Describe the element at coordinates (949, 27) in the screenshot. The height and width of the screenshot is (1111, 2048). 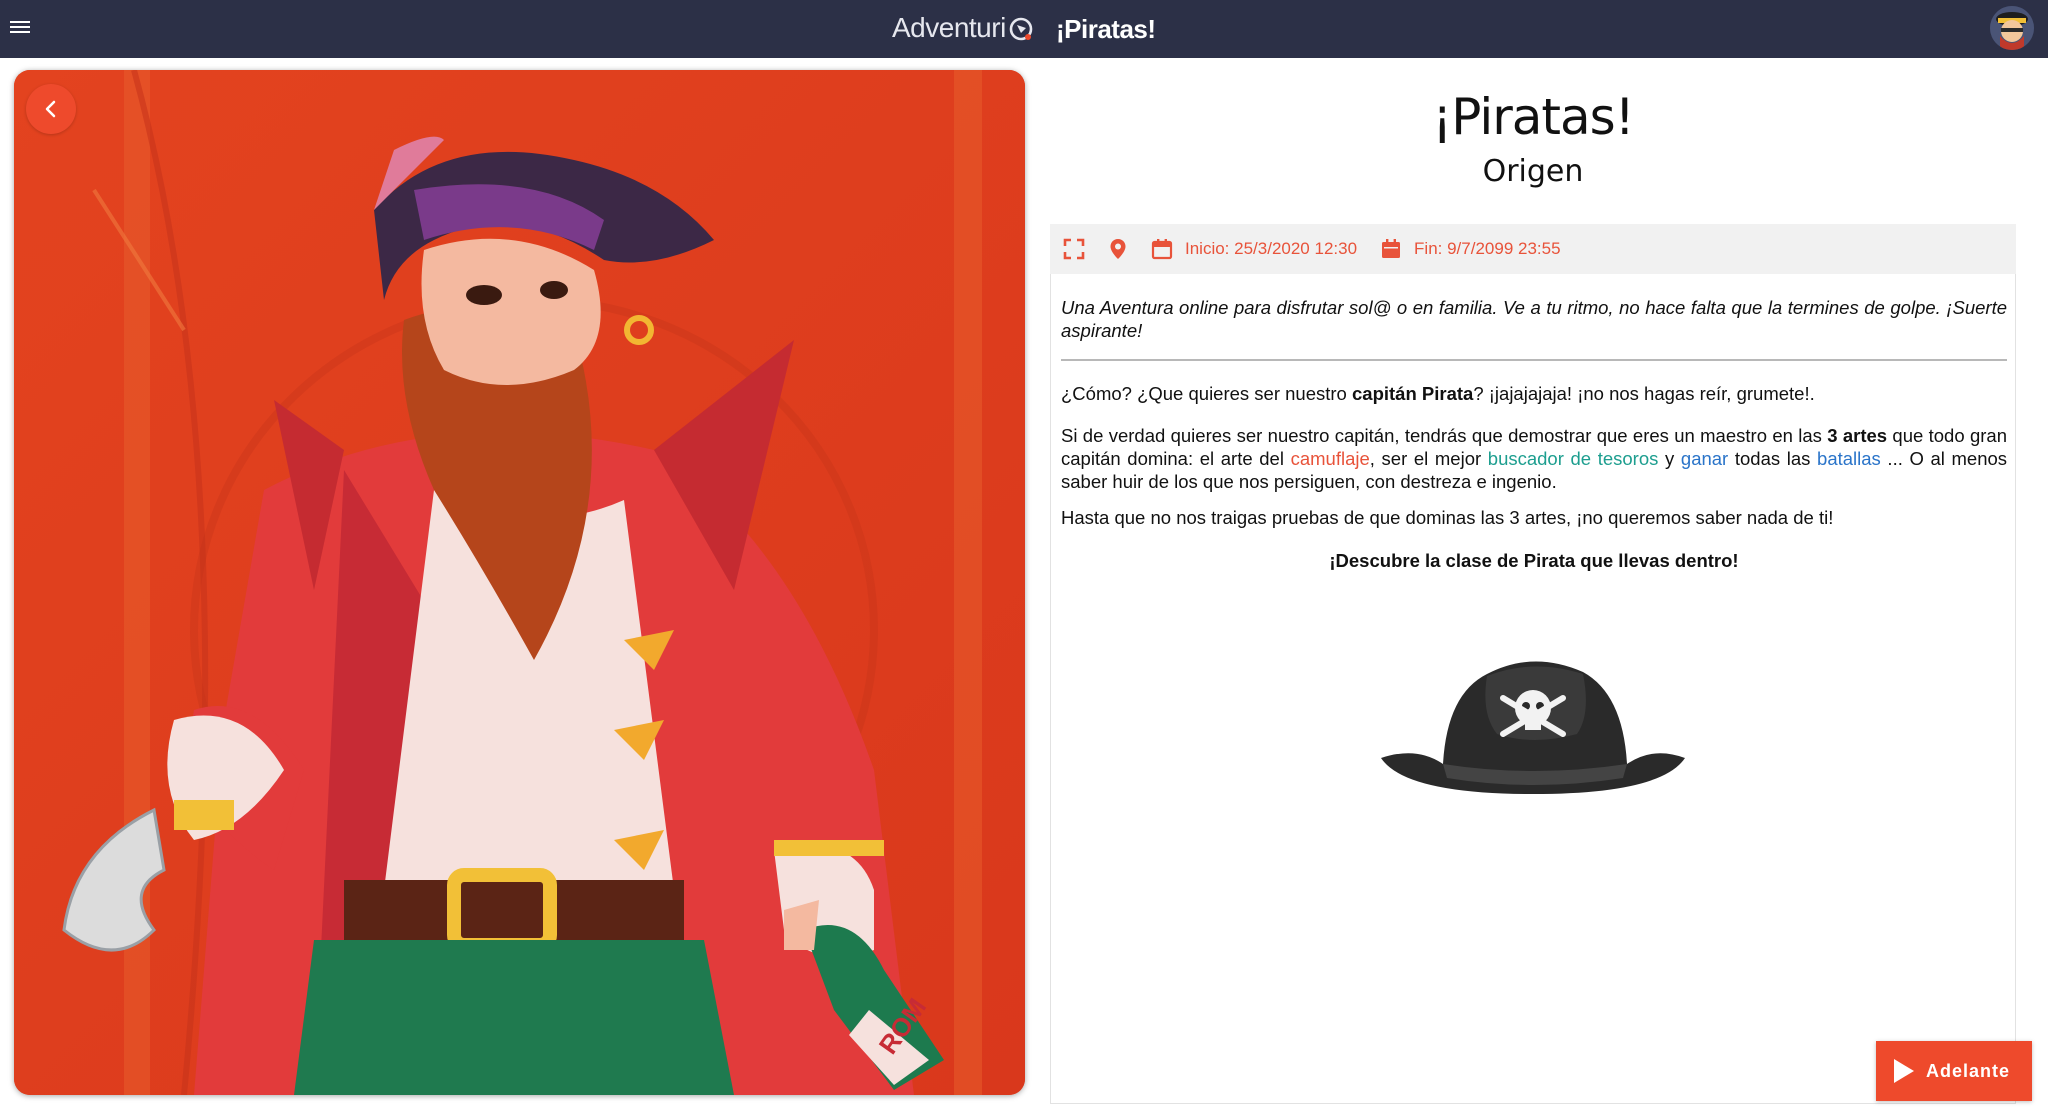
I see `brand-name: Adventuri` at that location.